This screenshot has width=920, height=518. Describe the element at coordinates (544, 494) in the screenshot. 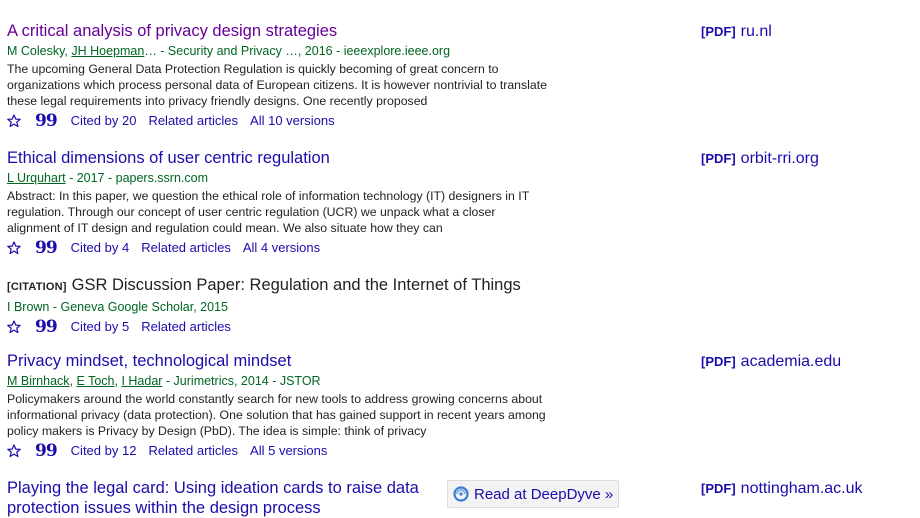

I see `deepdyve-label: Read at DeepDyve »` at that location.